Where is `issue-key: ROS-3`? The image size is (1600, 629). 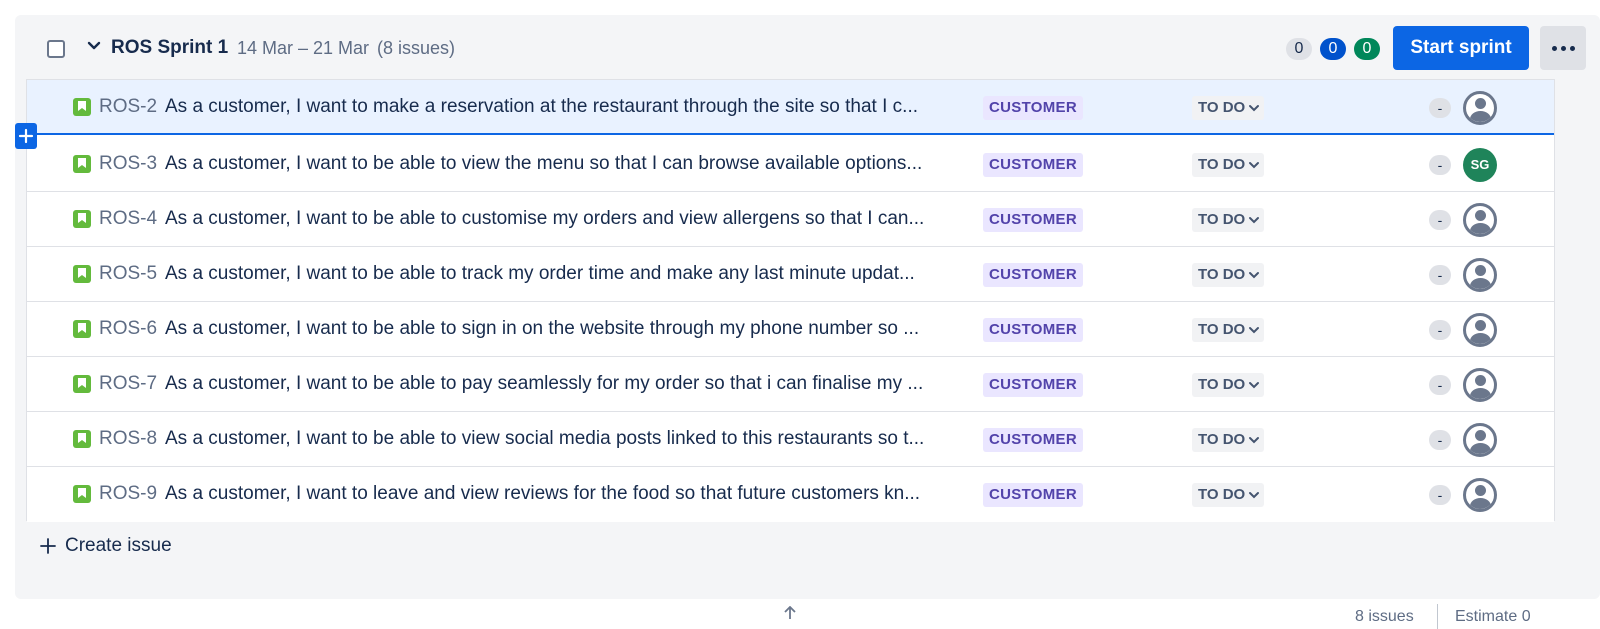 issue-key: ROS-3 is located at coordinates (128, 164).